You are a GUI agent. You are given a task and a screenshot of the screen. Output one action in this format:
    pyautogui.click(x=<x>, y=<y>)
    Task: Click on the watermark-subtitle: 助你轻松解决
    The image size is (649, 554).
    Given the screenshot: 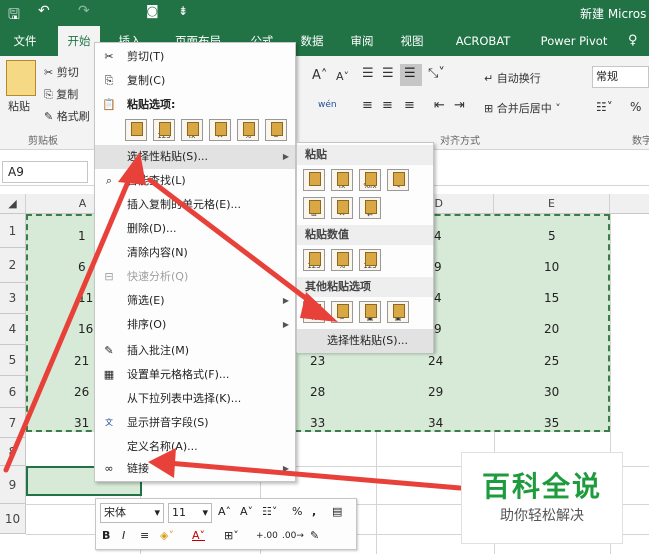 What is the action you would take?
    pyautogui.click(x=542, y=516)
    